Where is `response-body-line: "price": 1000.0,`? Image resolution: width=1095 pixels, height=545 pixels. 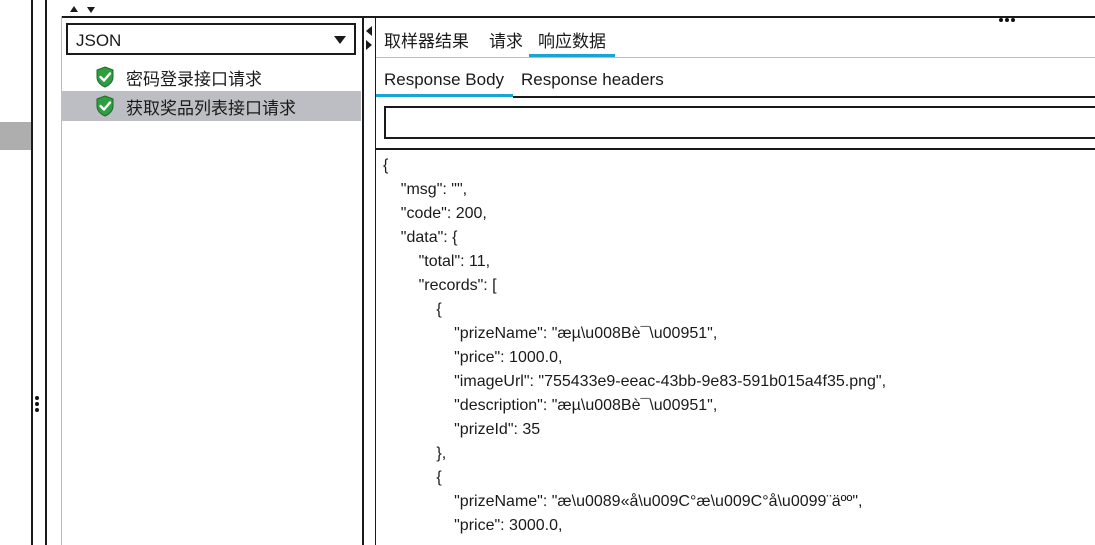 response-body-line: "price": 1000.0, is located at coordinates (473, 357).